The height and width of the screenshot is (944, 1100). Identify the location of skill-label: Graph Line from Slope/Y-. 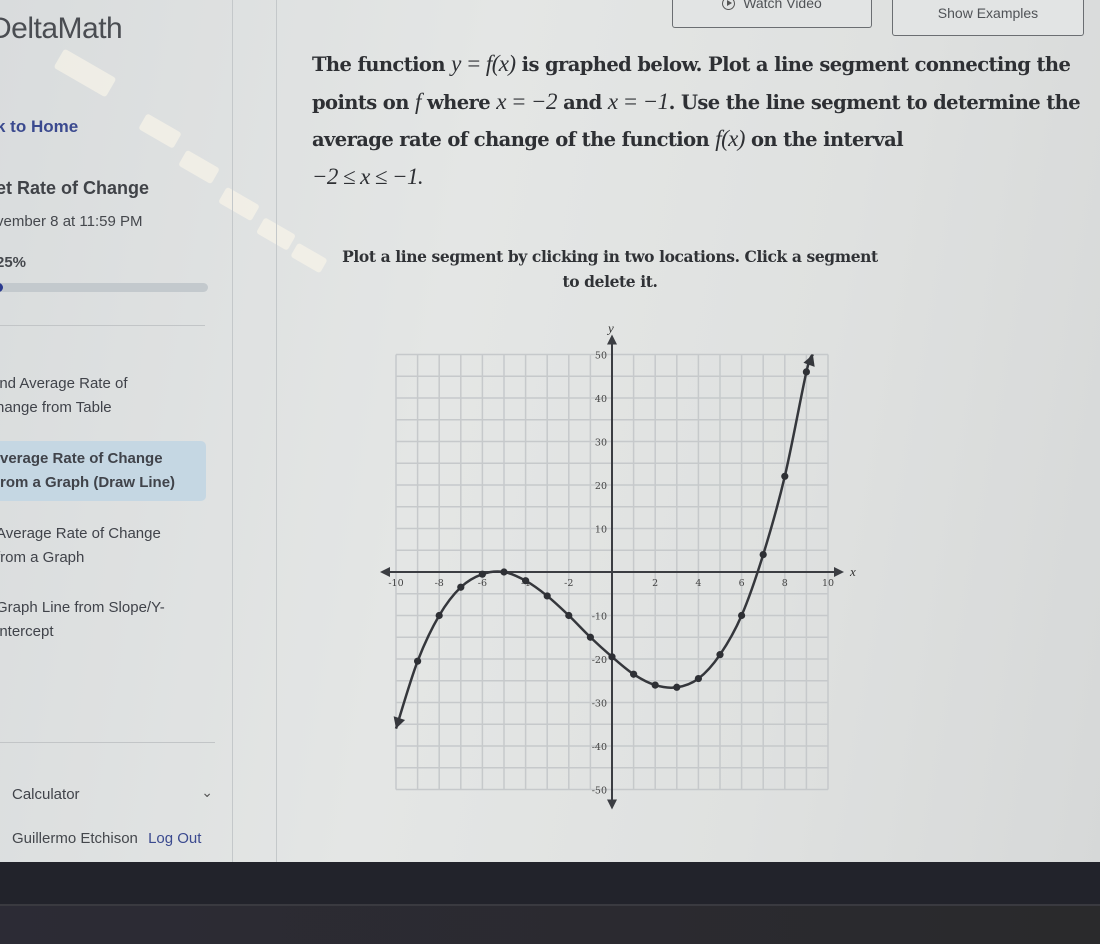
(82, 607).